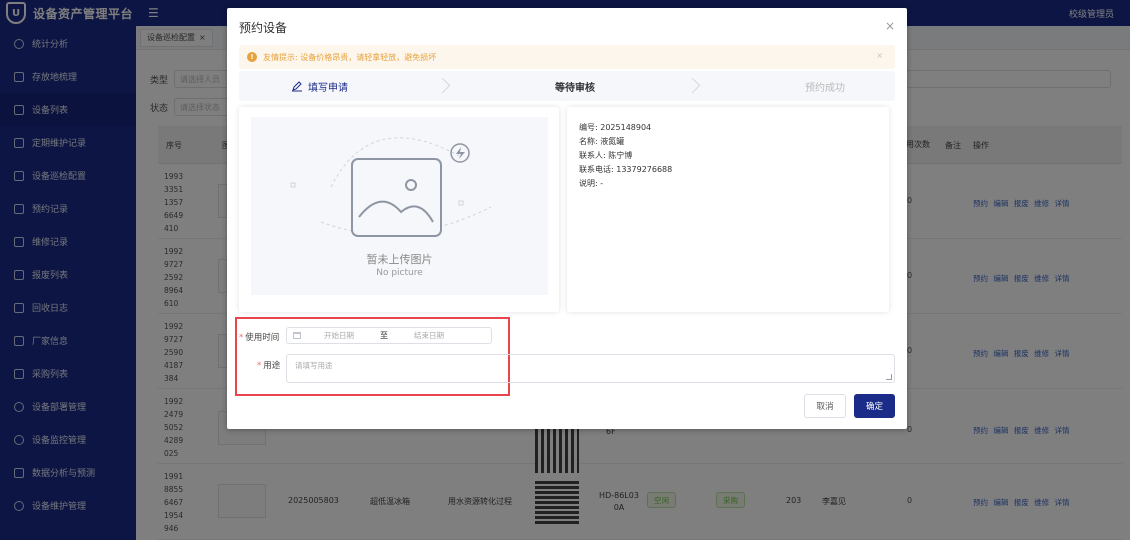 This screenshot has width=1130, height=540. Describe the element at coordinates (592, 155) in the screenshot. I see `info-label: 联系人:` at that location.